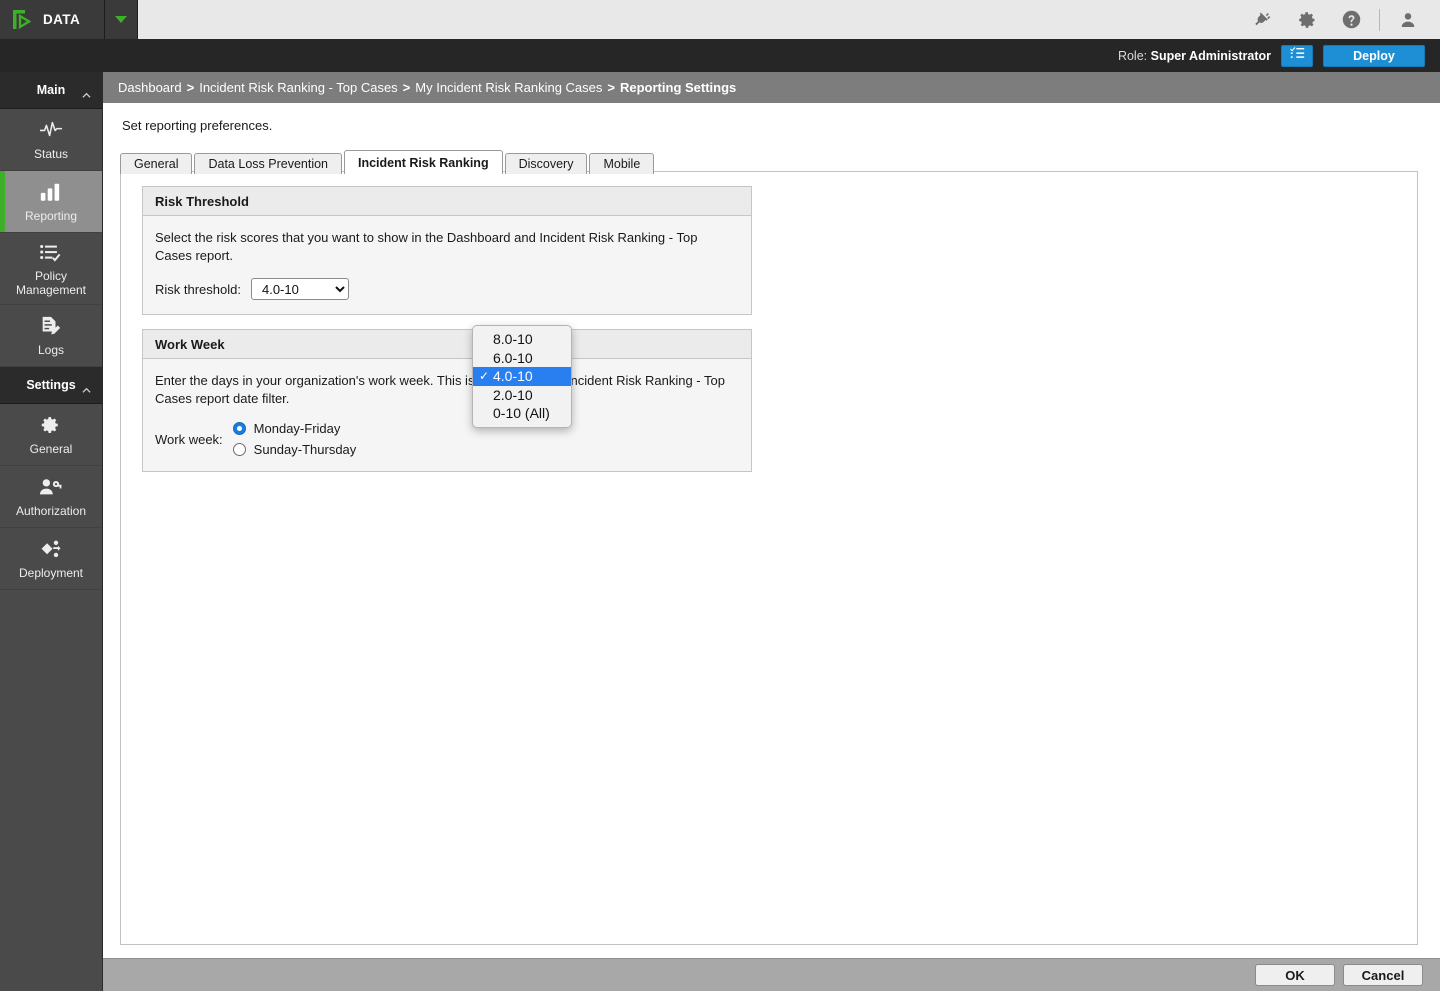 The width and height of the screenshot is (1440, 991). What do you see at coordinates (23, 20) in the screenshot?
I see `logo-bracket-play-icon` at bounding box center [23, 20].